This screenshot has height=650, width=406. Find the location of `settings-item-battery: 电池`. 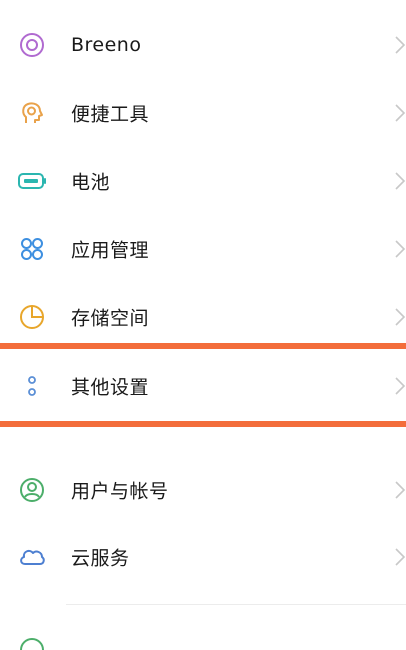

settings-item-battery: 电池 is located at coordinates (203, 181).